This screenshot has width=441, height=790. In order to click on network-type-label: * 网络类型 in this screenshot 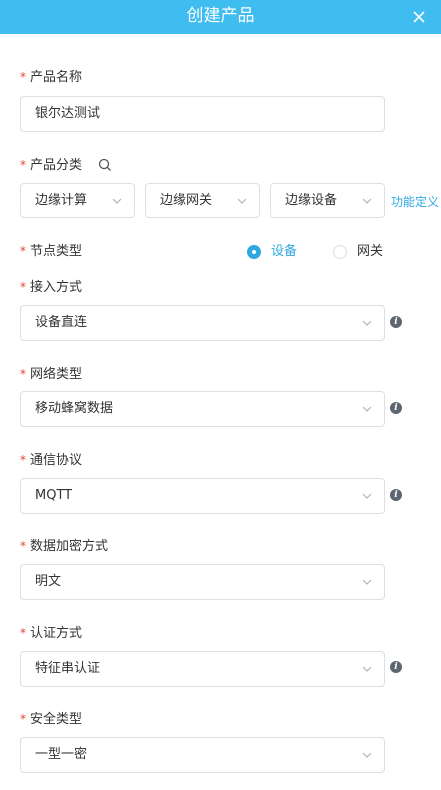, I will do `click(51, 374)`.